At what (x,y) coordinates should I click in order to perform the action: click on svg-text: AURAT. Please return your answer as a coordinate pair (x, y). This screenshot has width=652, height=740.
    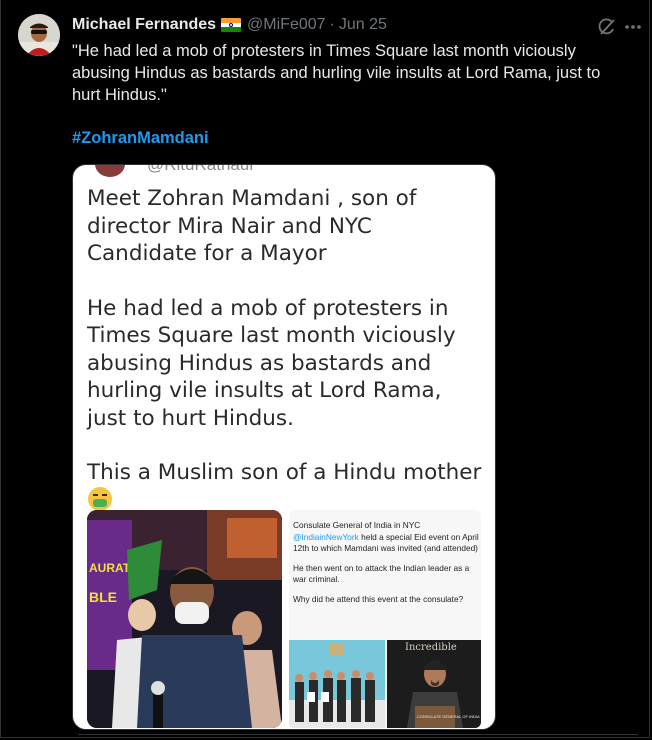
    Looking at the image, I should click on (110, 568).